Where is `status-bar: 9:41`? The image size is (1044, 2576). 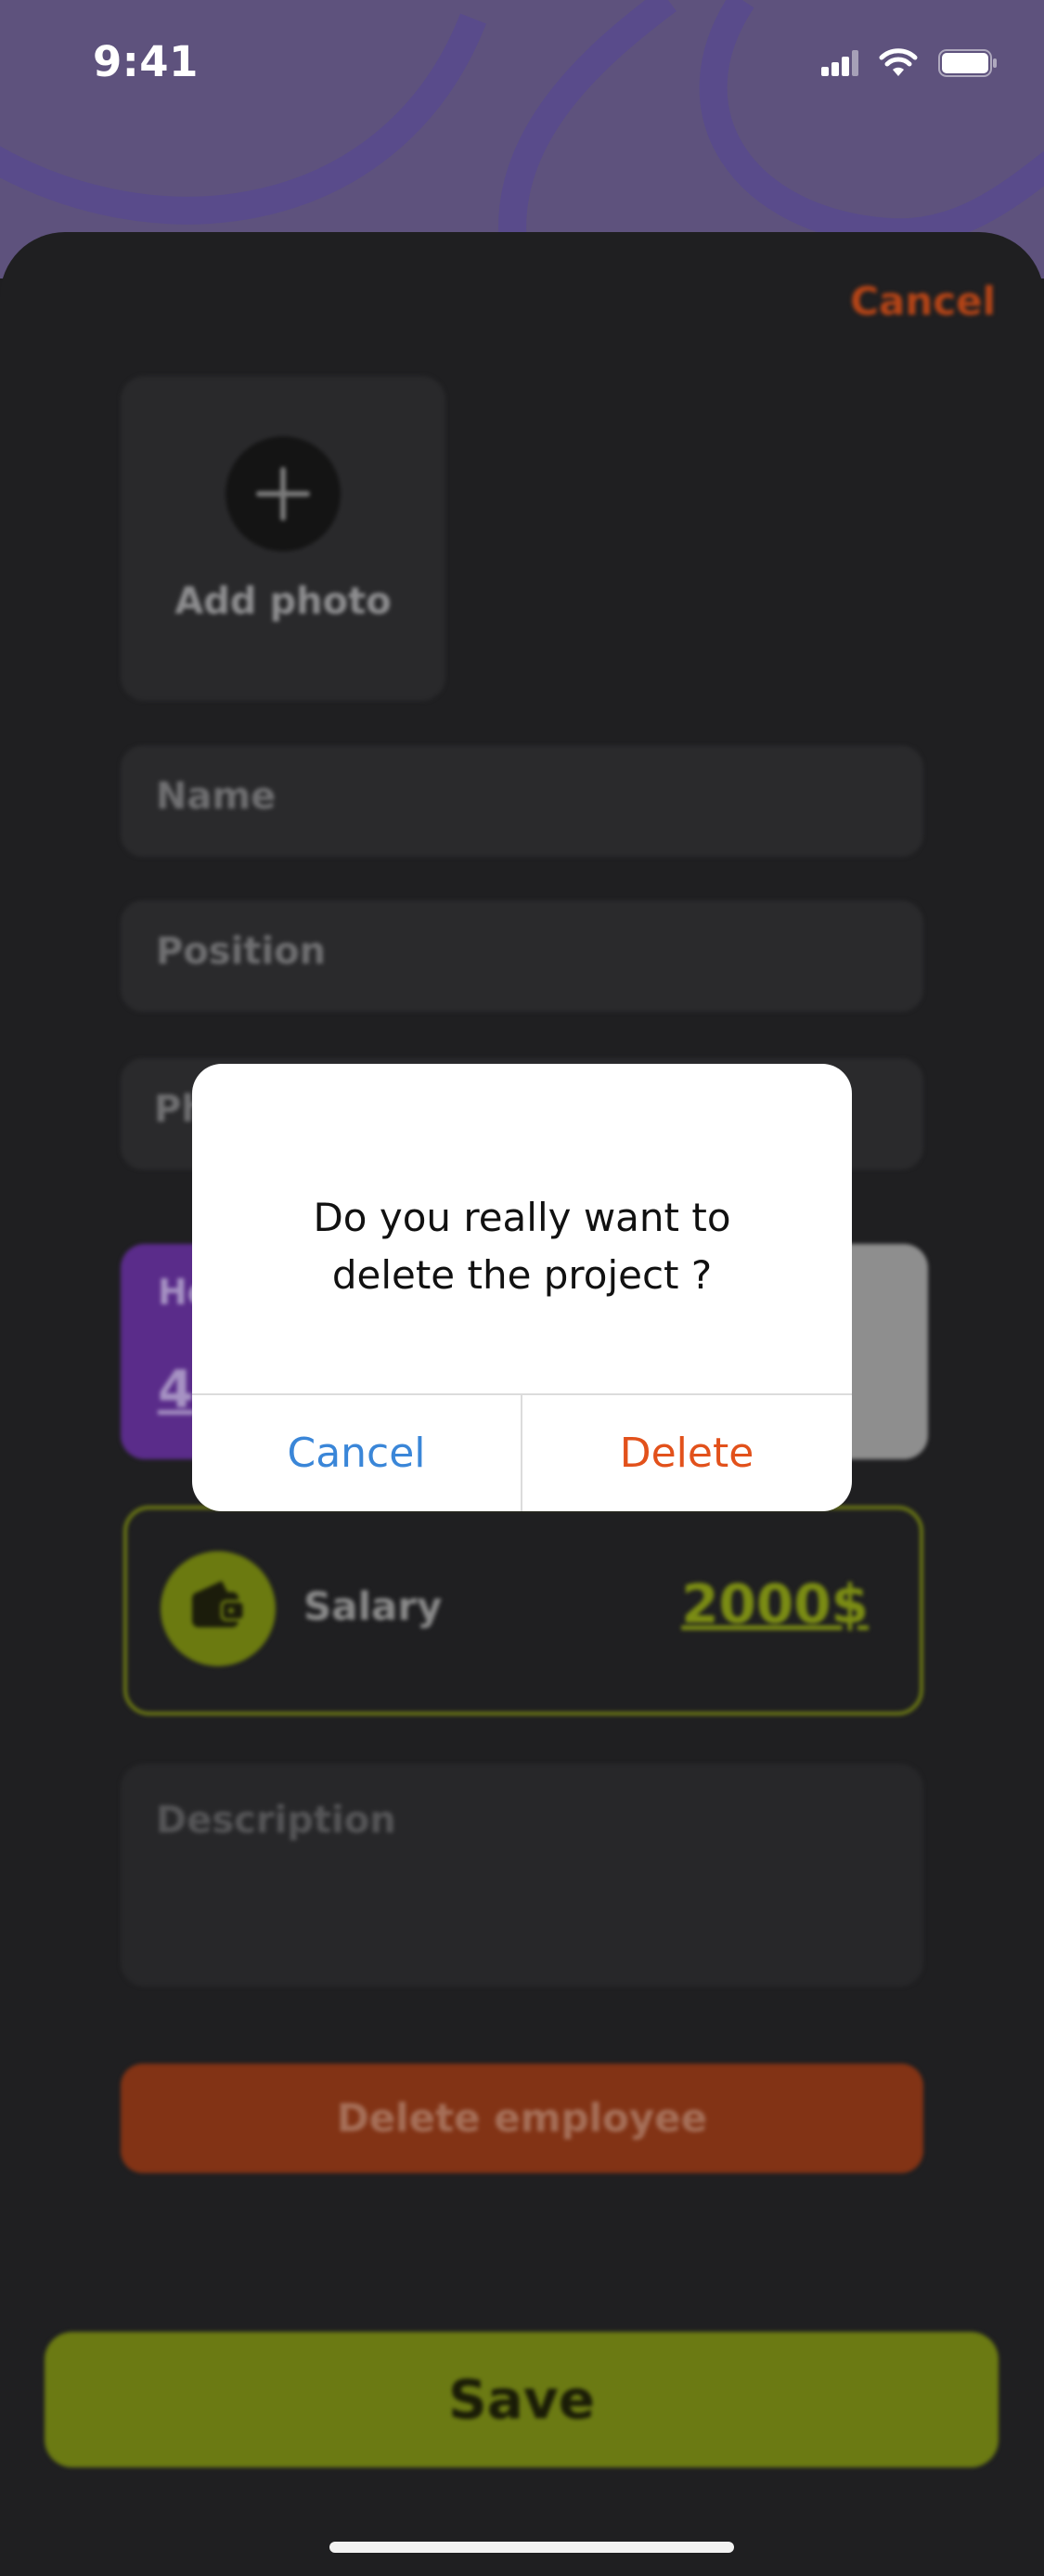
status-bar: 9:41 is located at coordinates (522, 65).